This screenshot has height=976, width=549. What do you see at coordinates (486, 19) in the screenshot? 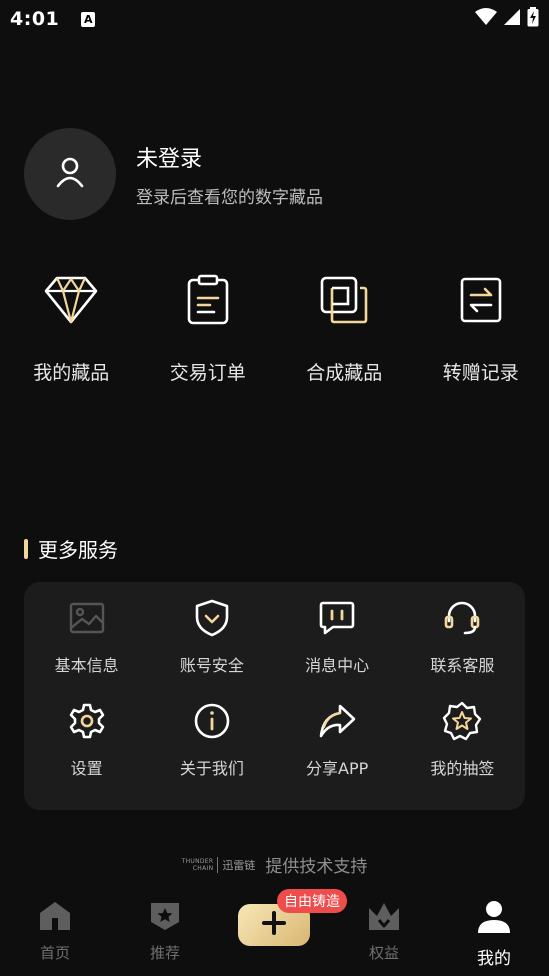
I see `wifi-icon` at bounding box center [486, 19].